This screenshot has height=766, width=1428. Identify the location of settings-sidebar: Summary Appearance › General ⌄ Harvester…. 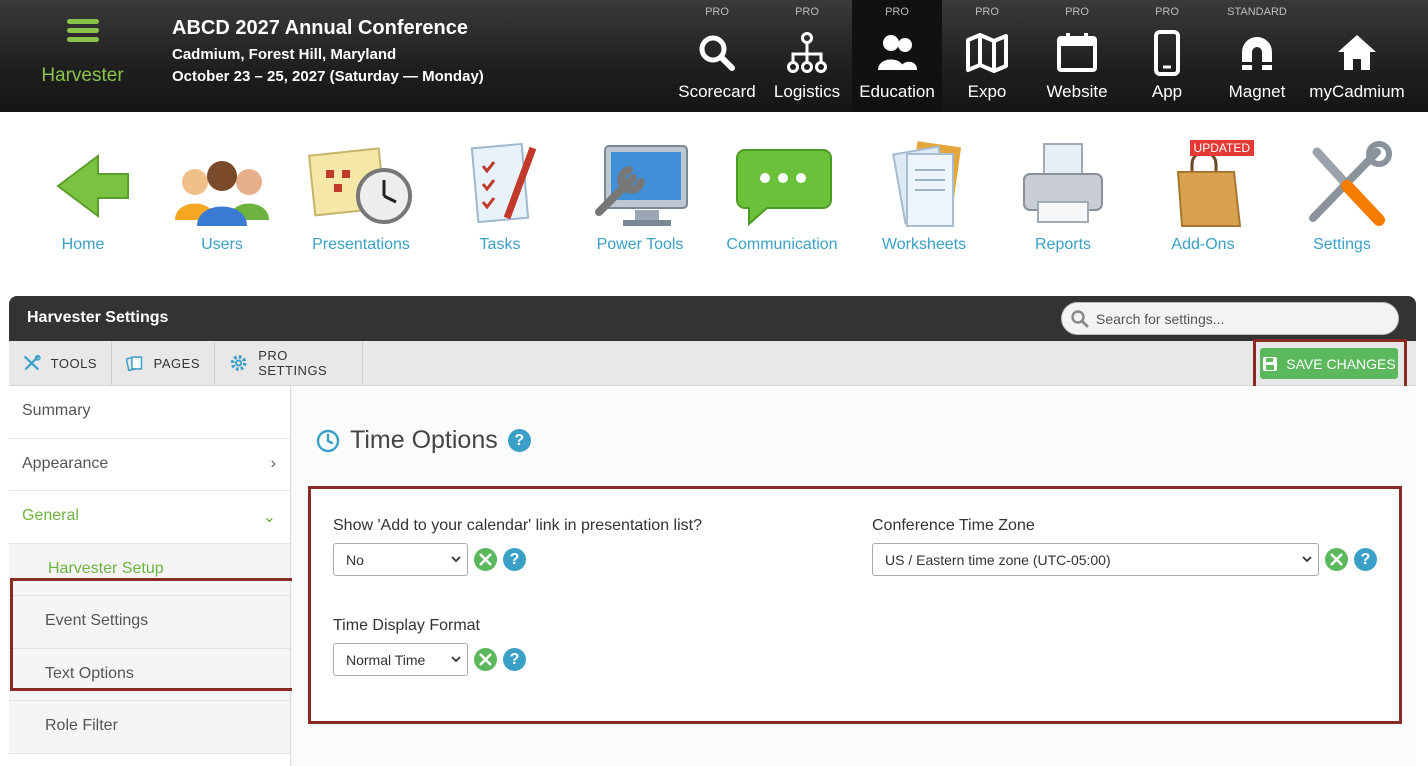
(152, 576).